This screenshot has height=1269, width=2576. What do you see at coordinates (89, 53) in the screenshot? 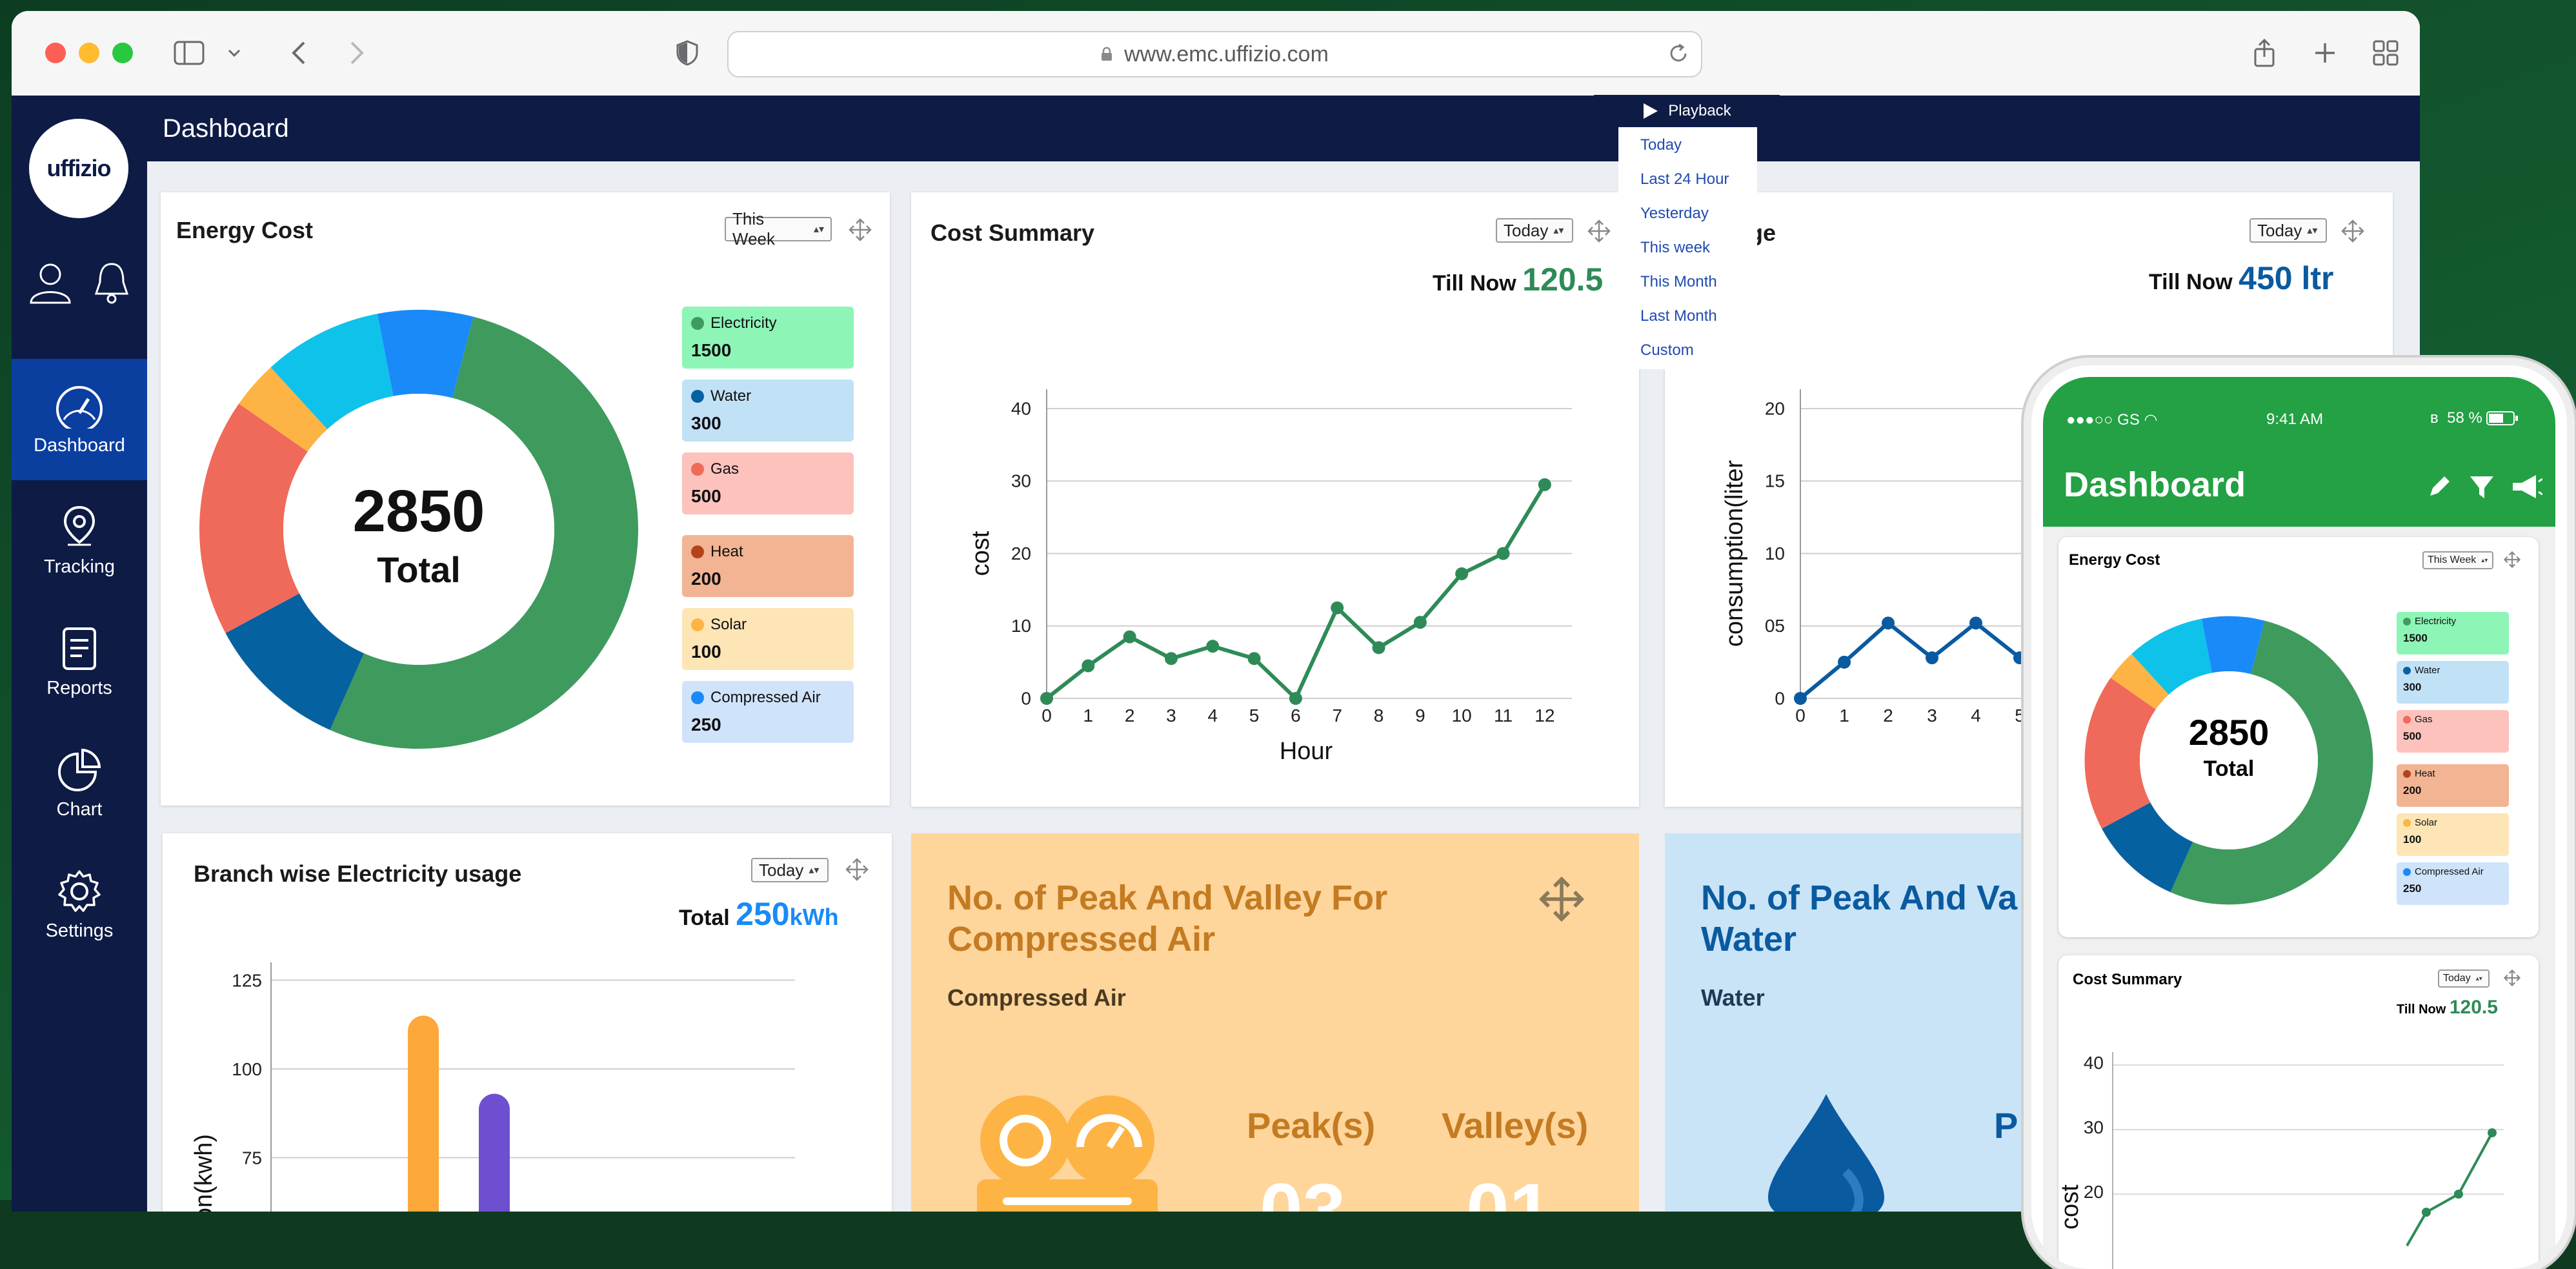
I see `minimize-window-button` at bounding box center [89, 53].